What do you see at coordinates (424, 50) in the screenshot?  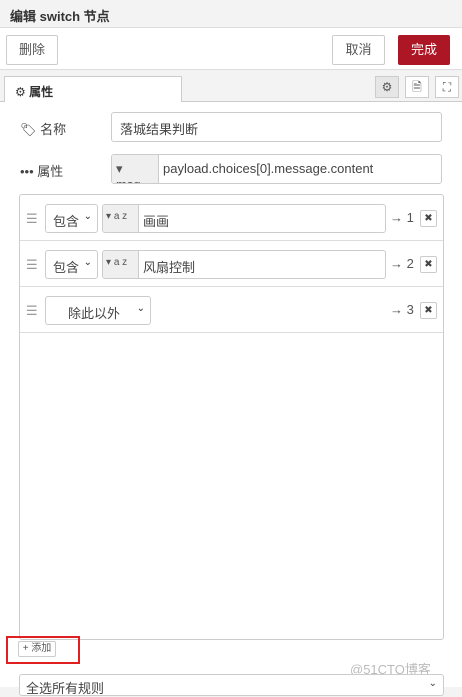 I see `done-button: 完成` at bounding box center [424, 50].